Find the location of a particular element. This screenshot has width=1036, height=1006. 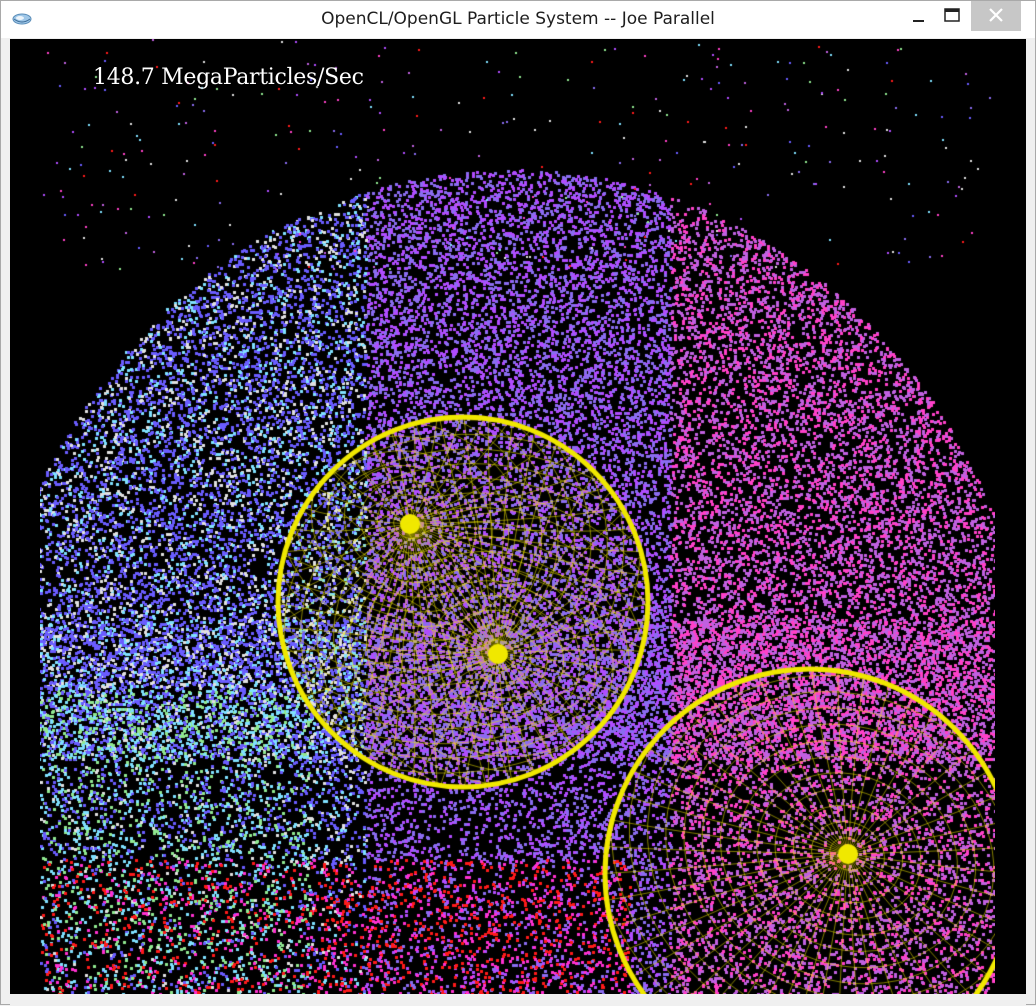

maximize-icon is located at coordinates (952, 15).